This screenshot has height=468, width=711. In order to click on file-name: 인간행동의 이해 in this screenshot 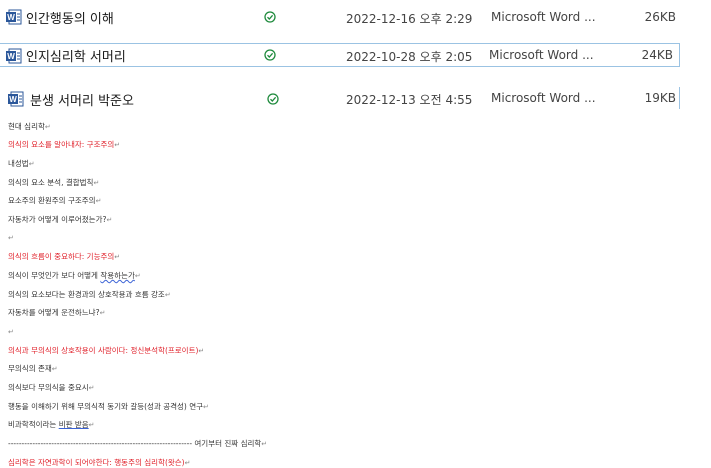, I will do `click(70, 17)`.